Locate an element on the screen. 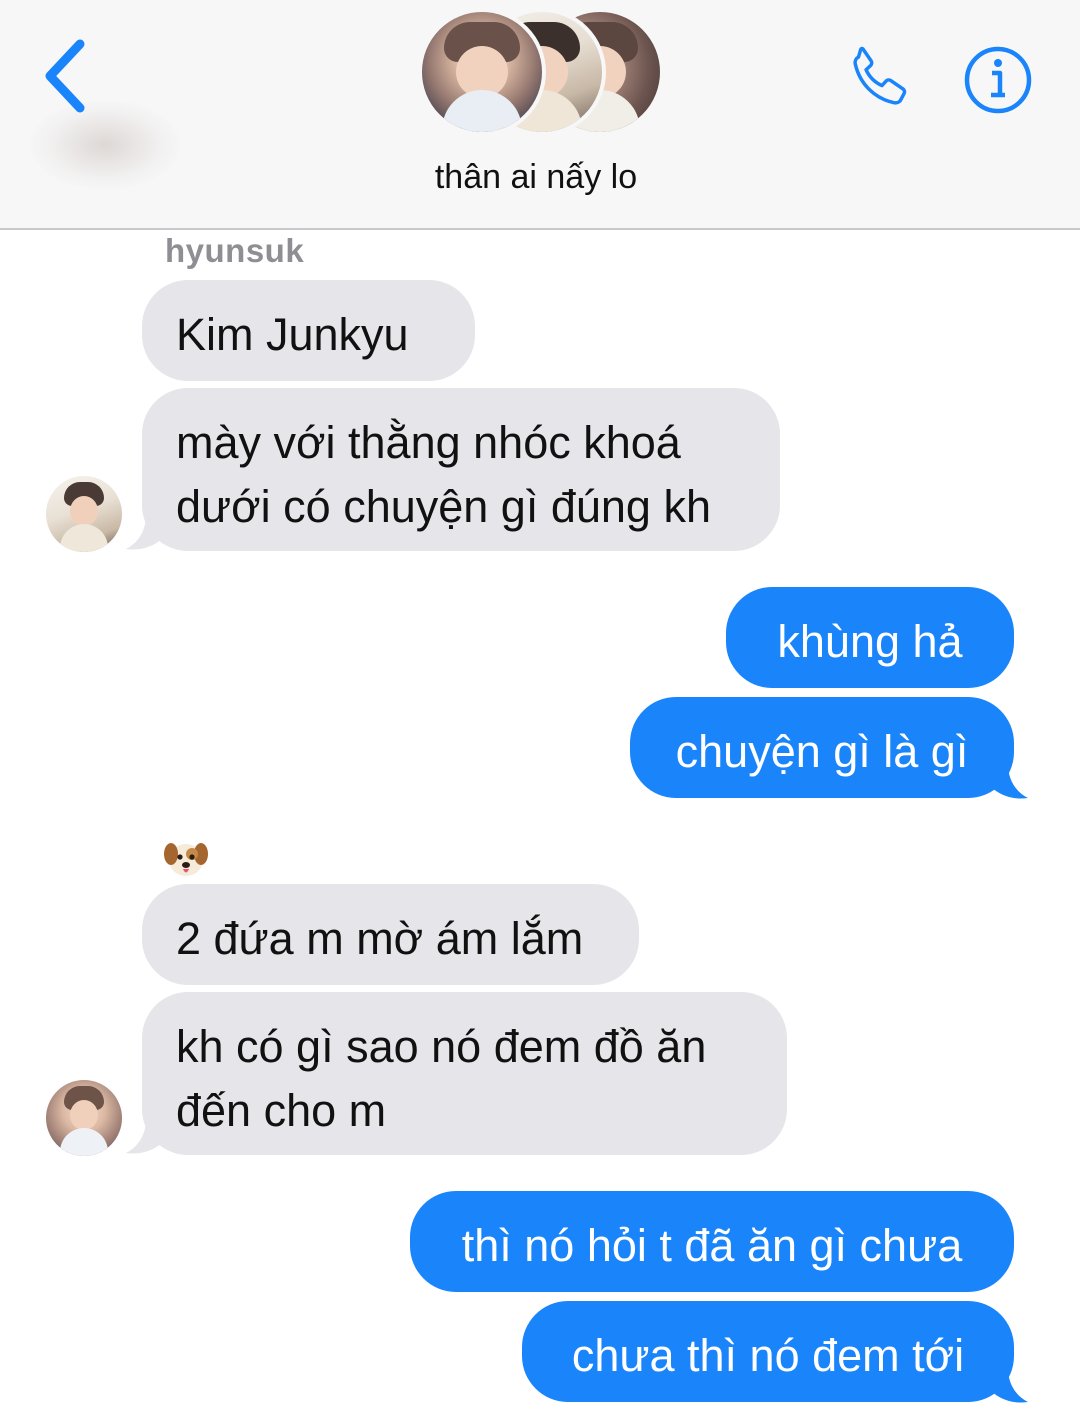 Image resolution: width=1080 pixels, height=1418 pixels. message-bubble-outgoing: chưa thì nó đem tới is located at coordinates (768, 1351).